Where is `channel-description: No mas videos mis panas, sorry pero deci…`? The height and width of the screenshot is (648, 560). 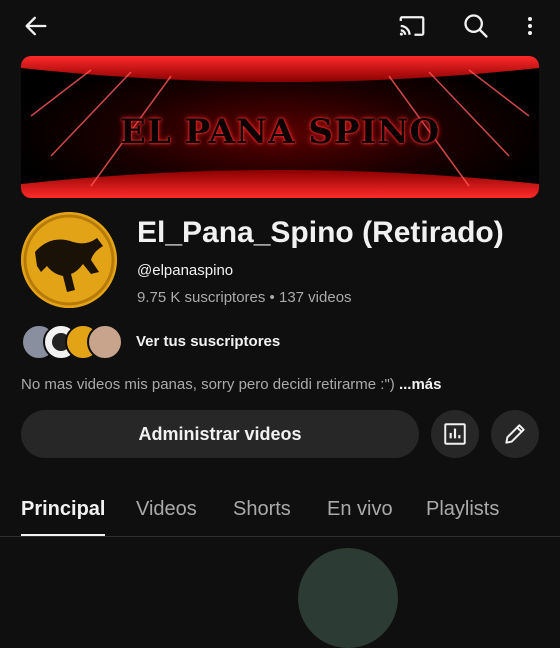 channel-description: No mas videos mis panas, sorry pero deci… is located at coordinates (231, 384).